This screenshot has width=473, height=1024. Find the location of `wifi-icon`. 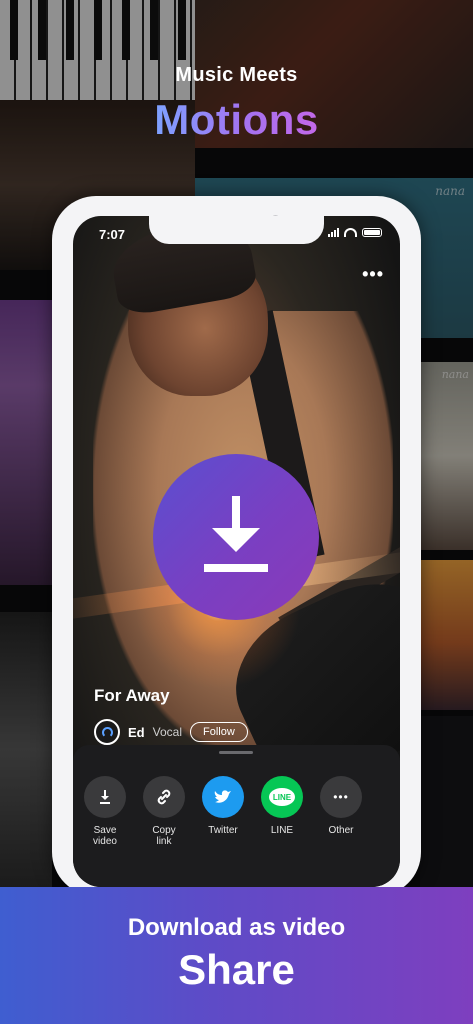

wifi-icon is located at coordinates (350, 232).